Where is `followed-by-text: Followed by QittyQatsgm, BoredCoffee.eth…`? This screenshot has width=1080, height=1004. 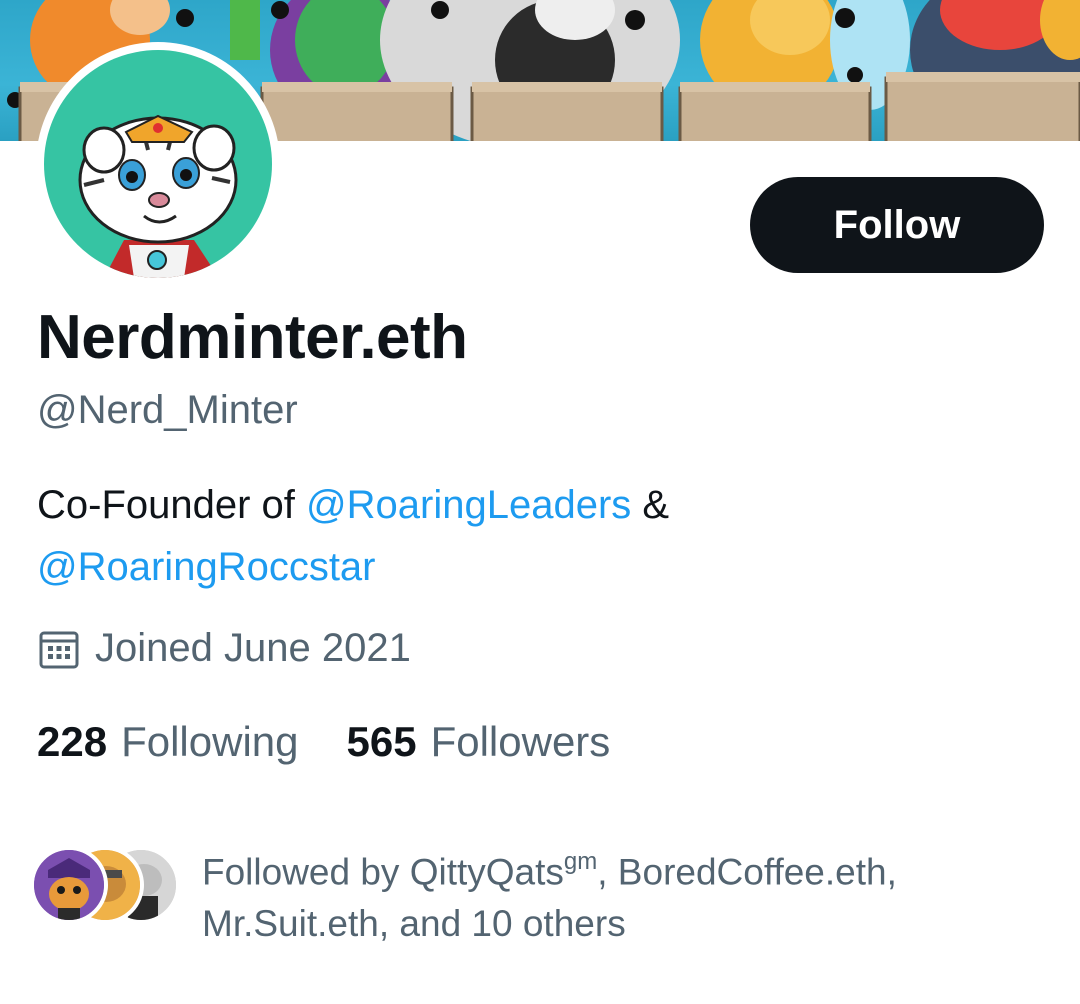
followed-by-text: Followed by QittyQatsgm, BoredCoffee.eth… is located at coordinates (612, 894).